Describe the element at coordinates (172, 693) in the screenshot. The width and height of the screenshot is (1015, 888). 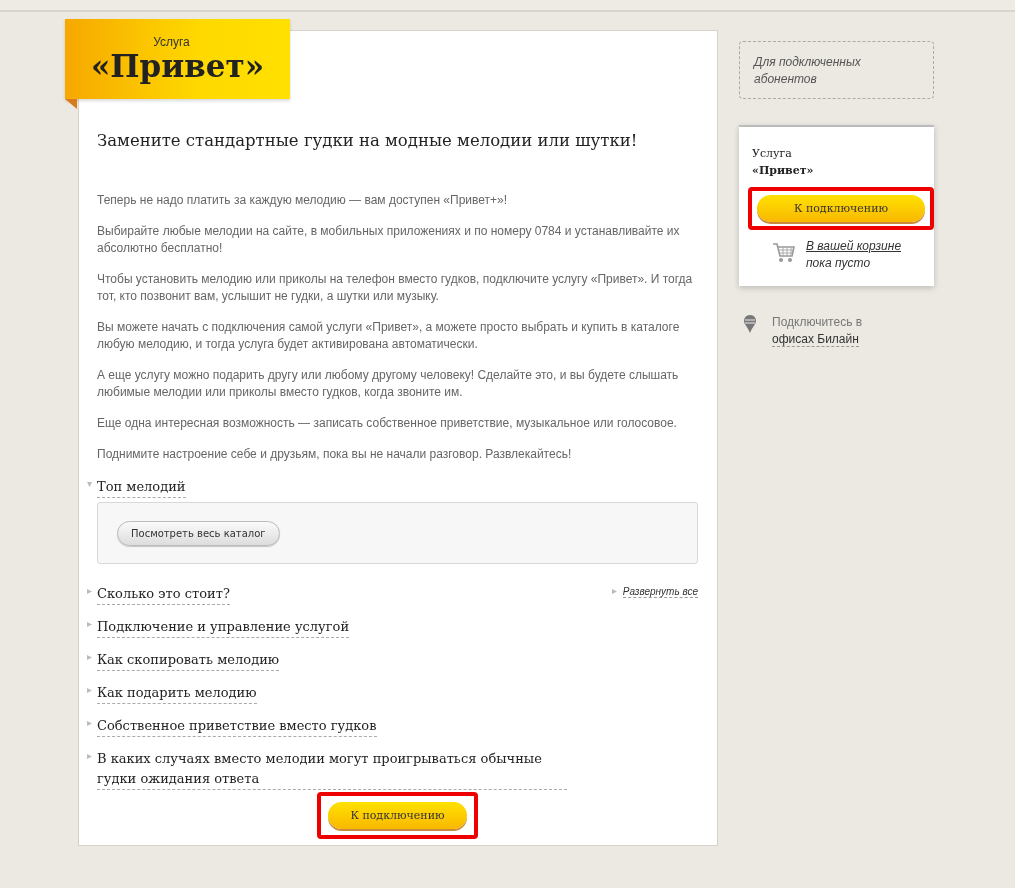
I see `accordion-header: Как подарить мелодию` at that location.